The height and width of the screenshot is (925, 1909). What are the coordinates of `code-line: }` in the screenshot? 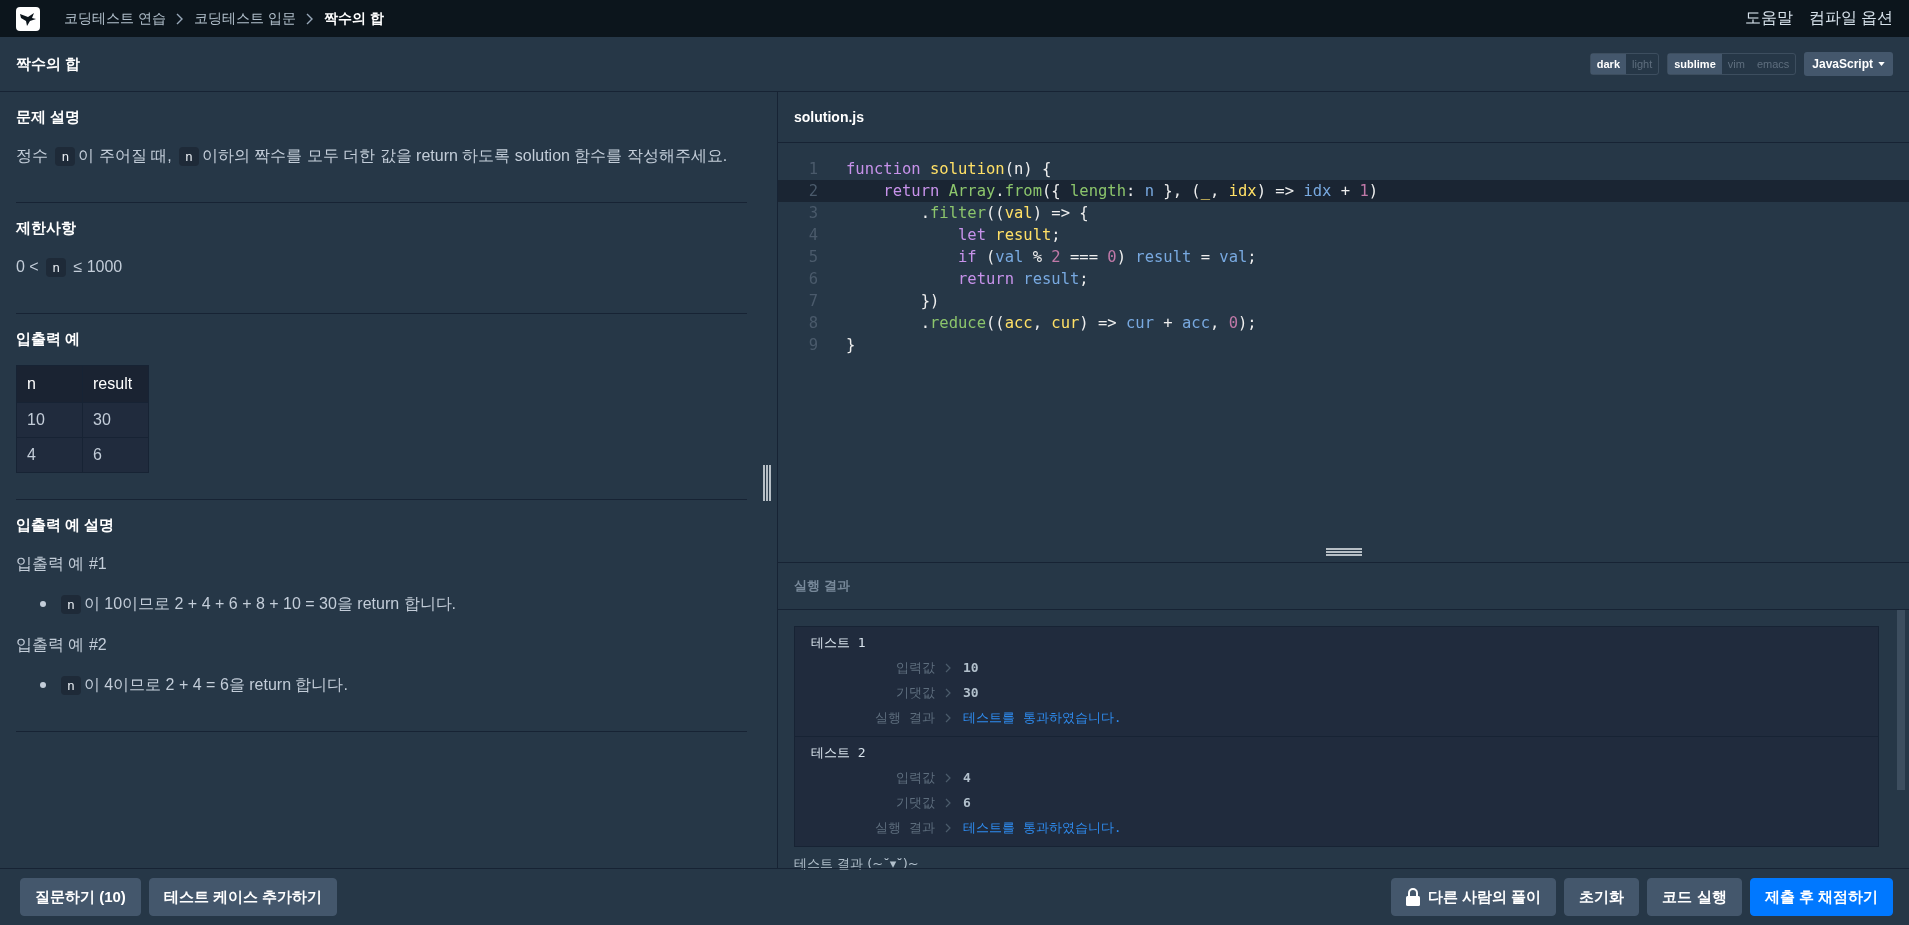 It's located at (851, 345).